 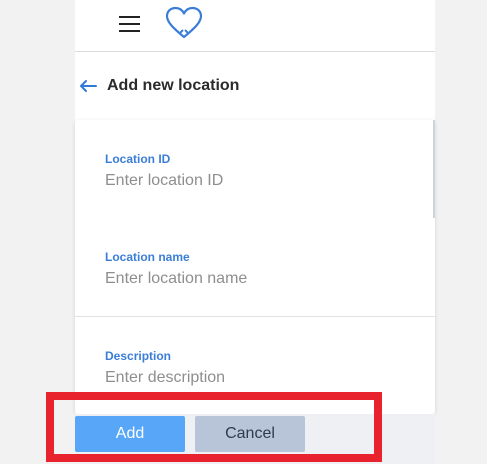 I want to click on field-divider, so click(x=255, y=316).